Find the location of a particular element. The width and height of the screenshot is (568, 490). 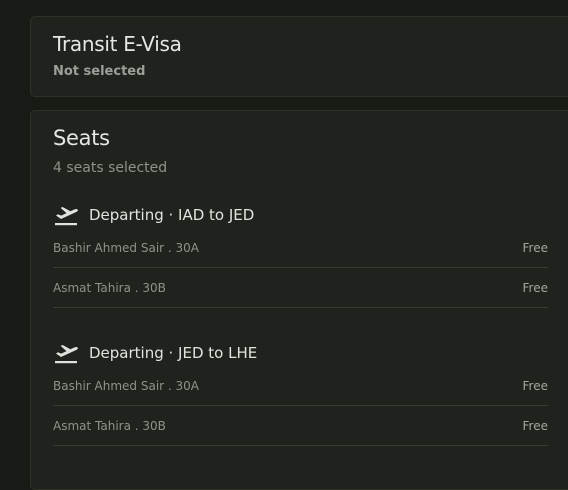

leg-header: Departing · JED to LHE is located at coordinates (300, 353).